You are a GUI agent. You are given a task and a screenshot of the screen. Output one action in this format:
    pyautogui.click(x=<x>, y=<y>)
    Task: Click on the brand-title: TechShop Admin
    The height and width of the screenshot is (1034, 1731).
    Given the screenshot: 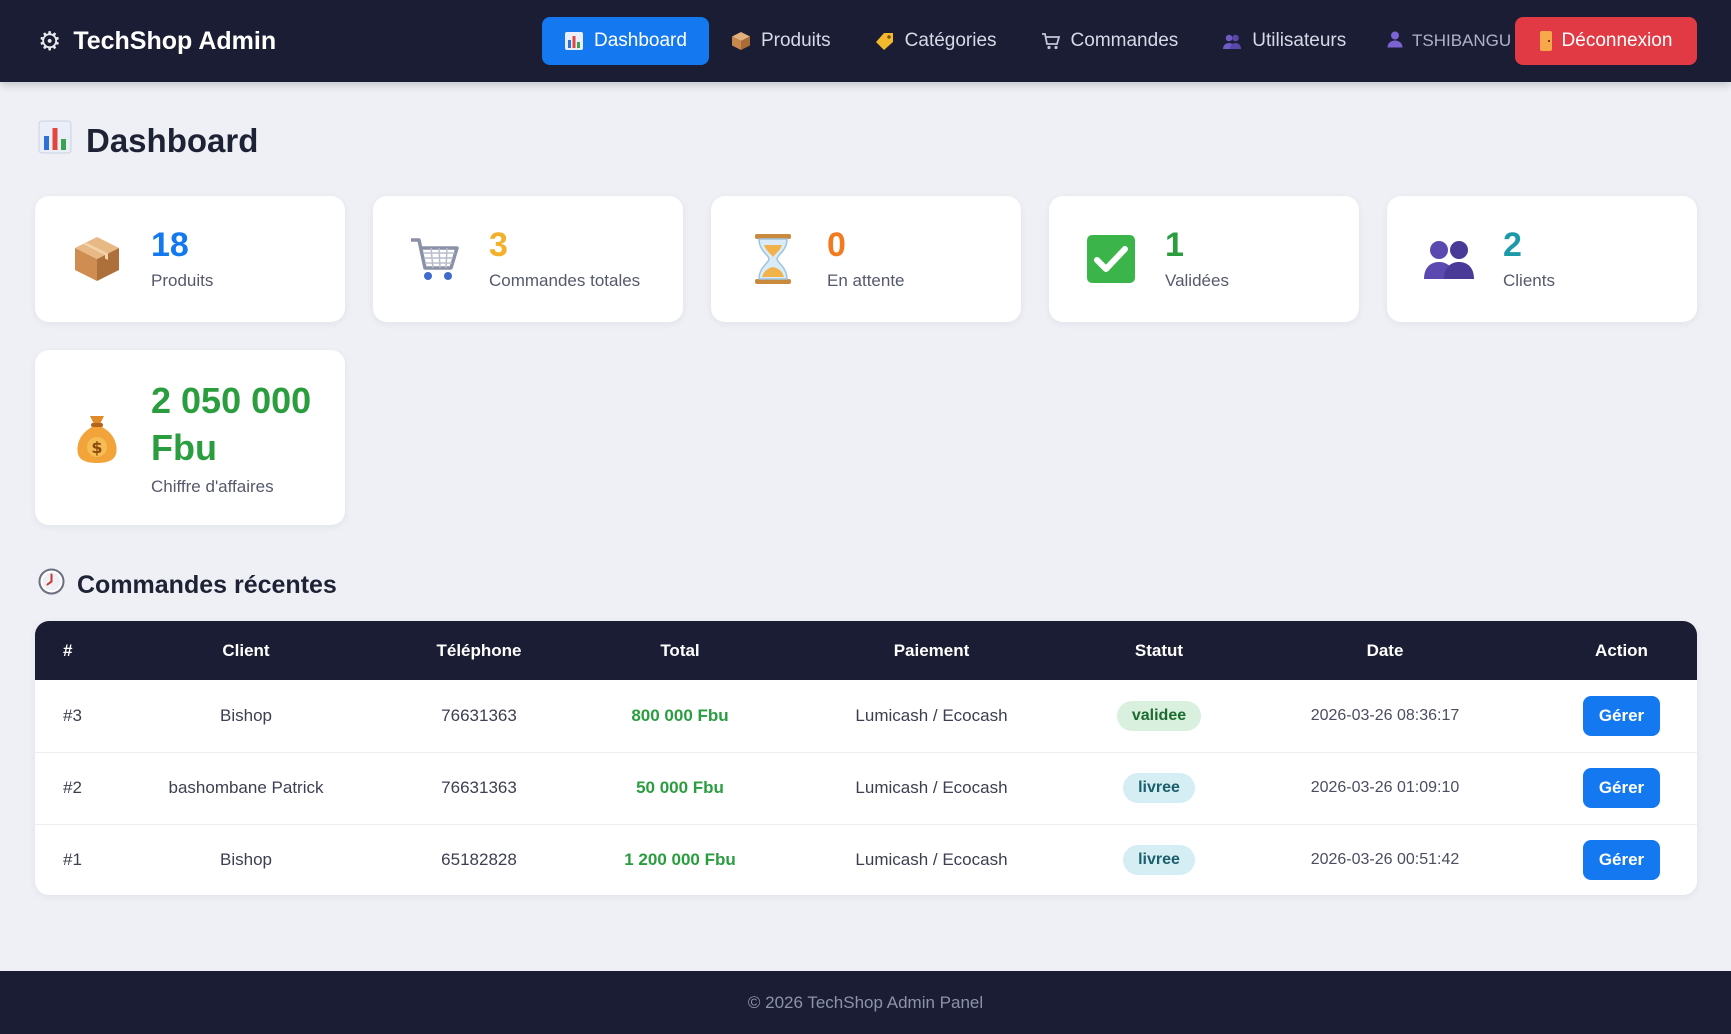 What is the action you would take?
    pyautogui.click(x=175, y=40)
    